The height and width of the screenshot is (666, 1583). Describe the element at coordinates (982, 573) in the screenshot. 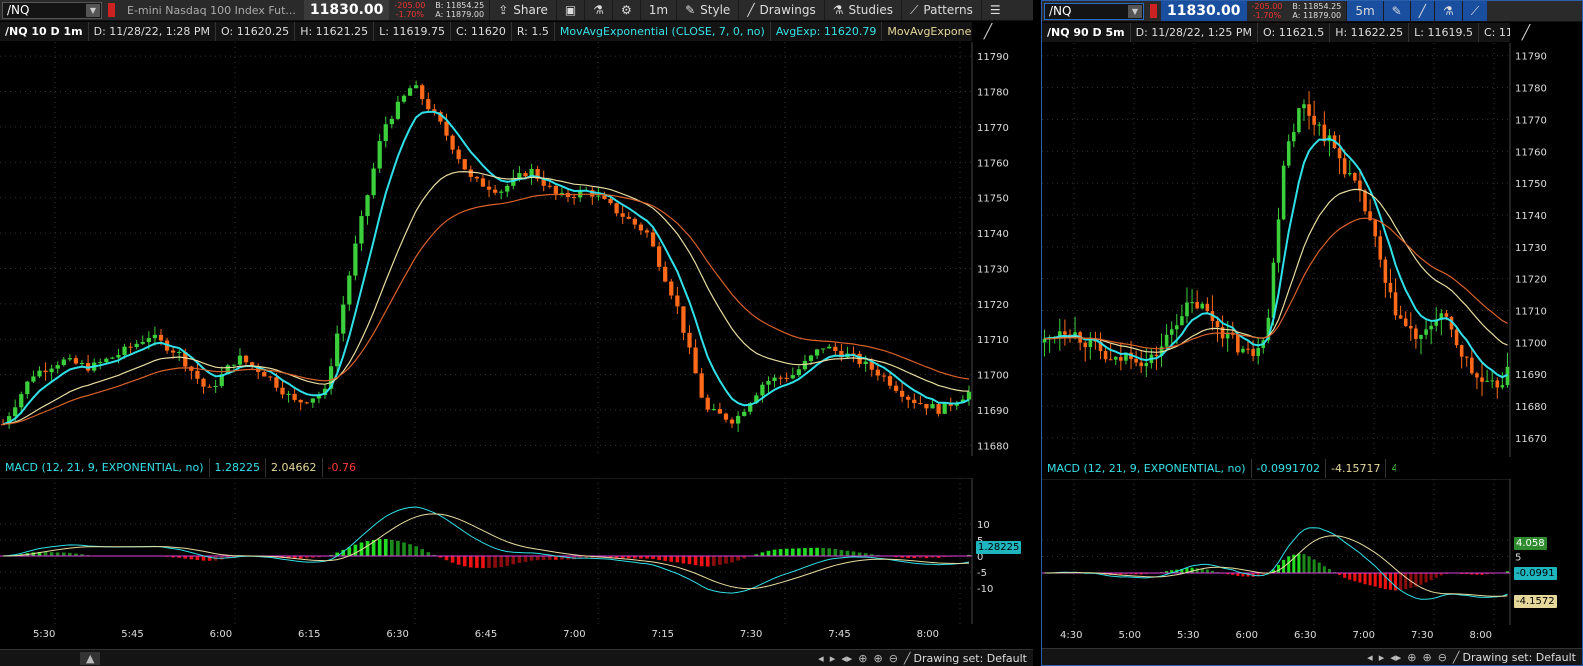

I see `macd-tick-label: -5` at that location.